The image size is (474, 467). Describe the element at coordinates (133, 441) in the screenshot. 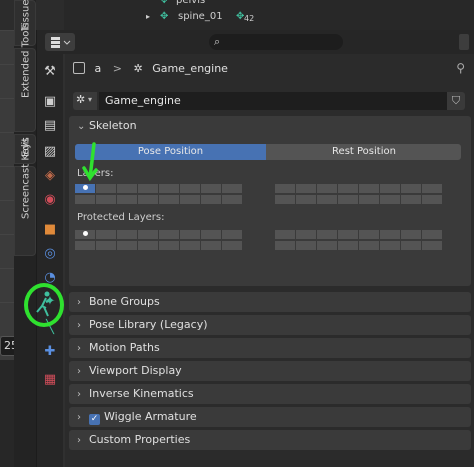

I see `custom-properties-panel-header: › Custom Properties` at that location.